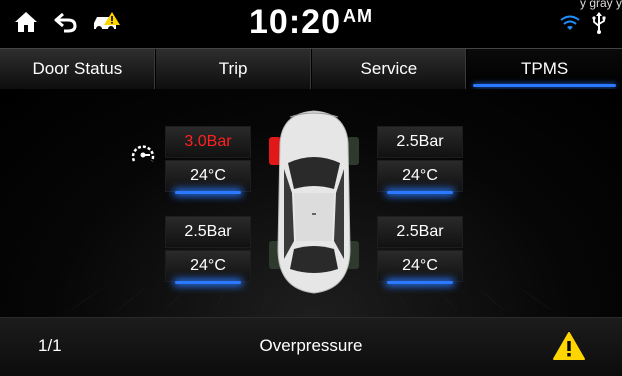 The width and height of the screenshot is (622, 376). I want to click on tab-service: Service, so click(390, 69).